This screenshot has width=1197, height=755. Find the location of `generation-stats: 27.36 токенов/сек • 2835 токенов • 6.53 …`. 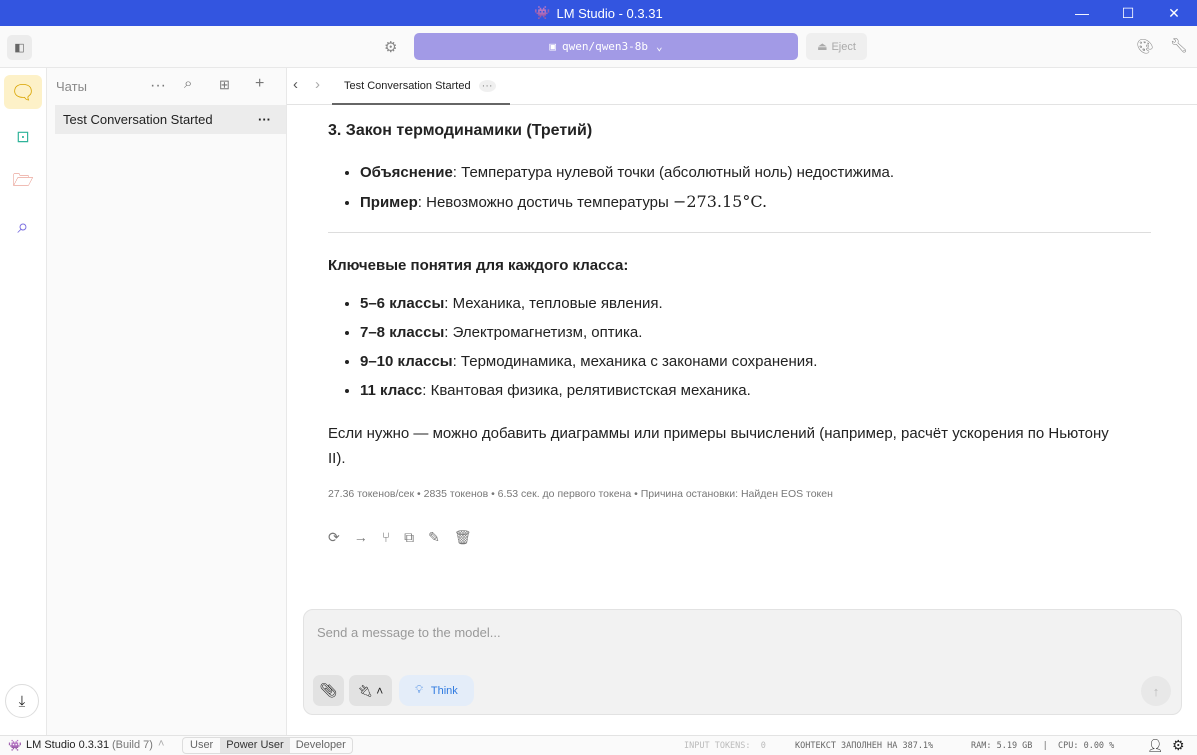

generation-stats: 27.36 токенов/сек • 2835 токенов • 6.53 … is located at coordinates (580, 494).